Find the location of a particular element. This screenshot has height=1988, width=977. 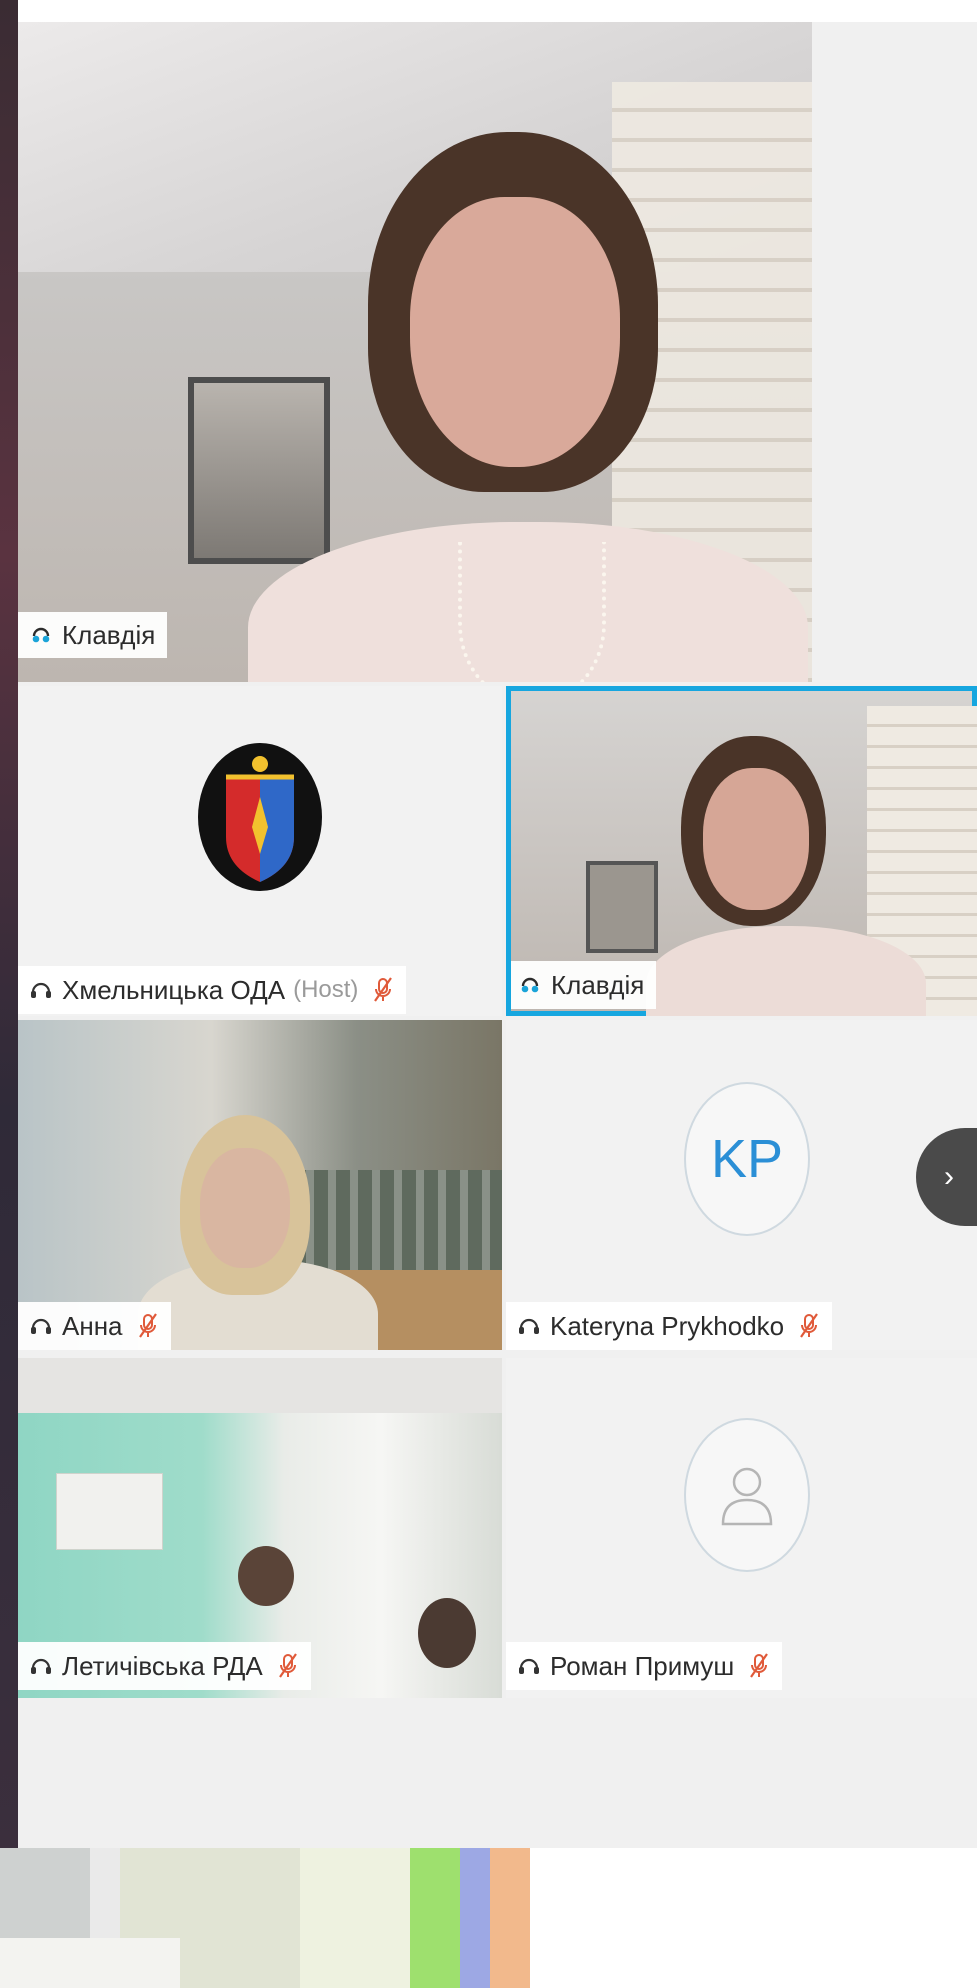

default-avatar is located at coordinates (747, 1495).